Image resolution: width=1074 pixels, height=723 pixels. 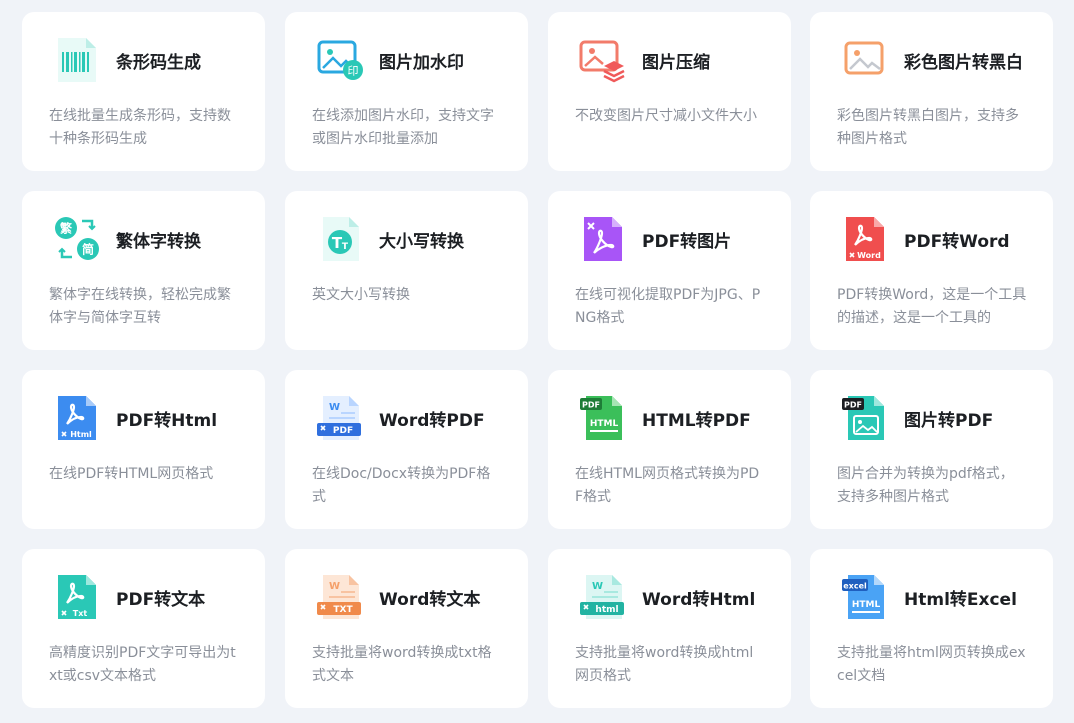 I want to click on tool-title: 图片转PDF, so click(x=949, y=421).